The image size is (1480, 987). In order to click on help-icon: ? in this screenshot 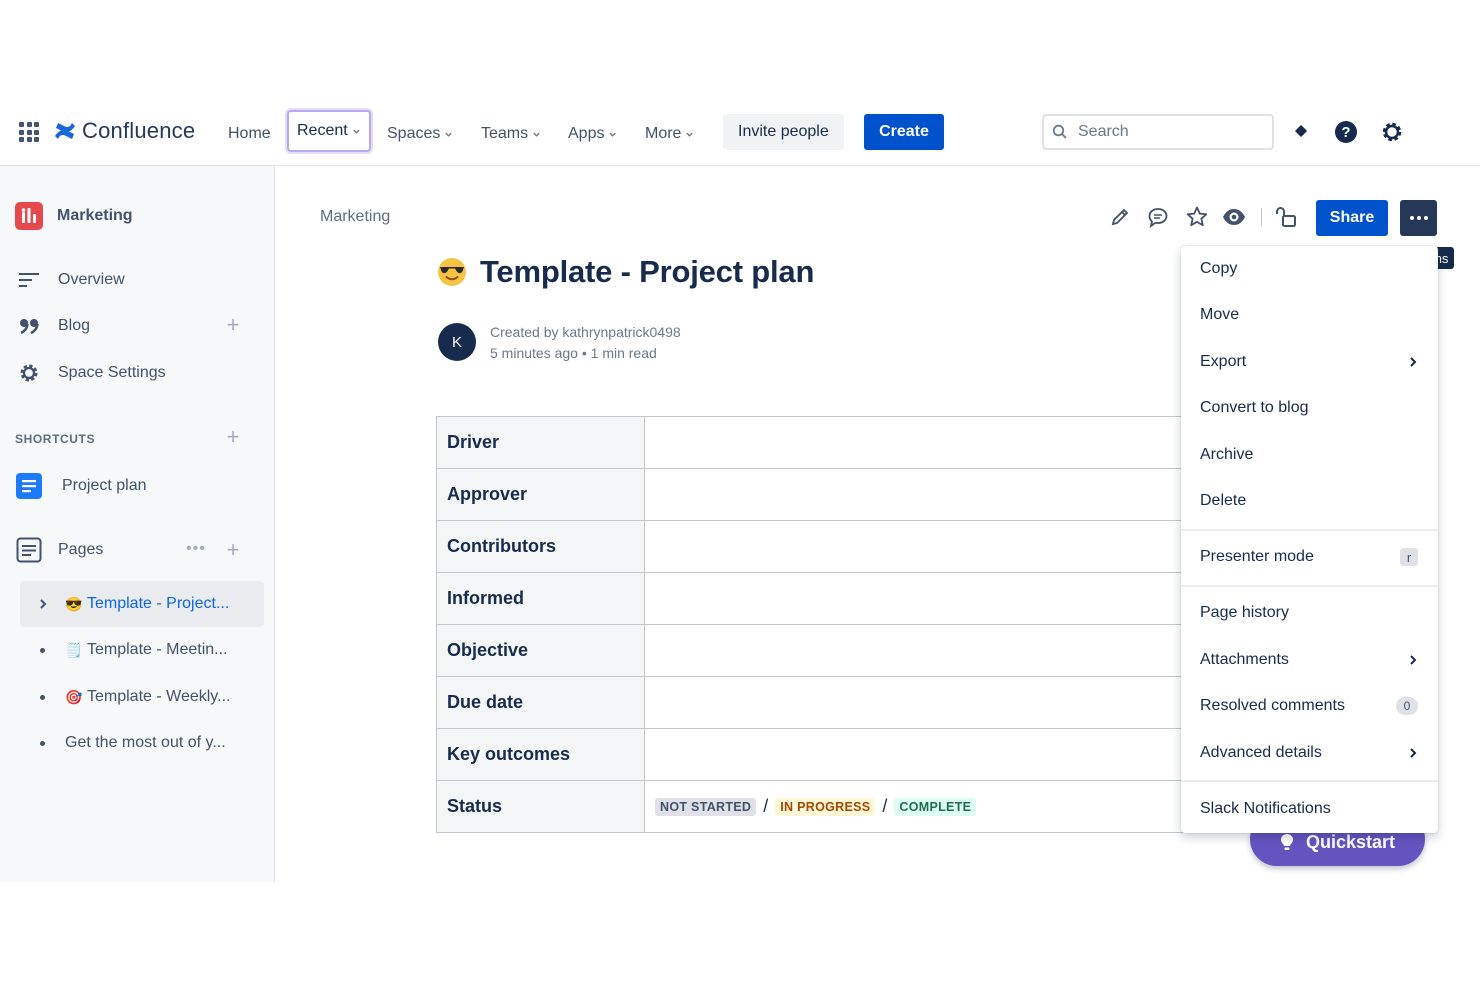, I will do `click(1346, 132)`.